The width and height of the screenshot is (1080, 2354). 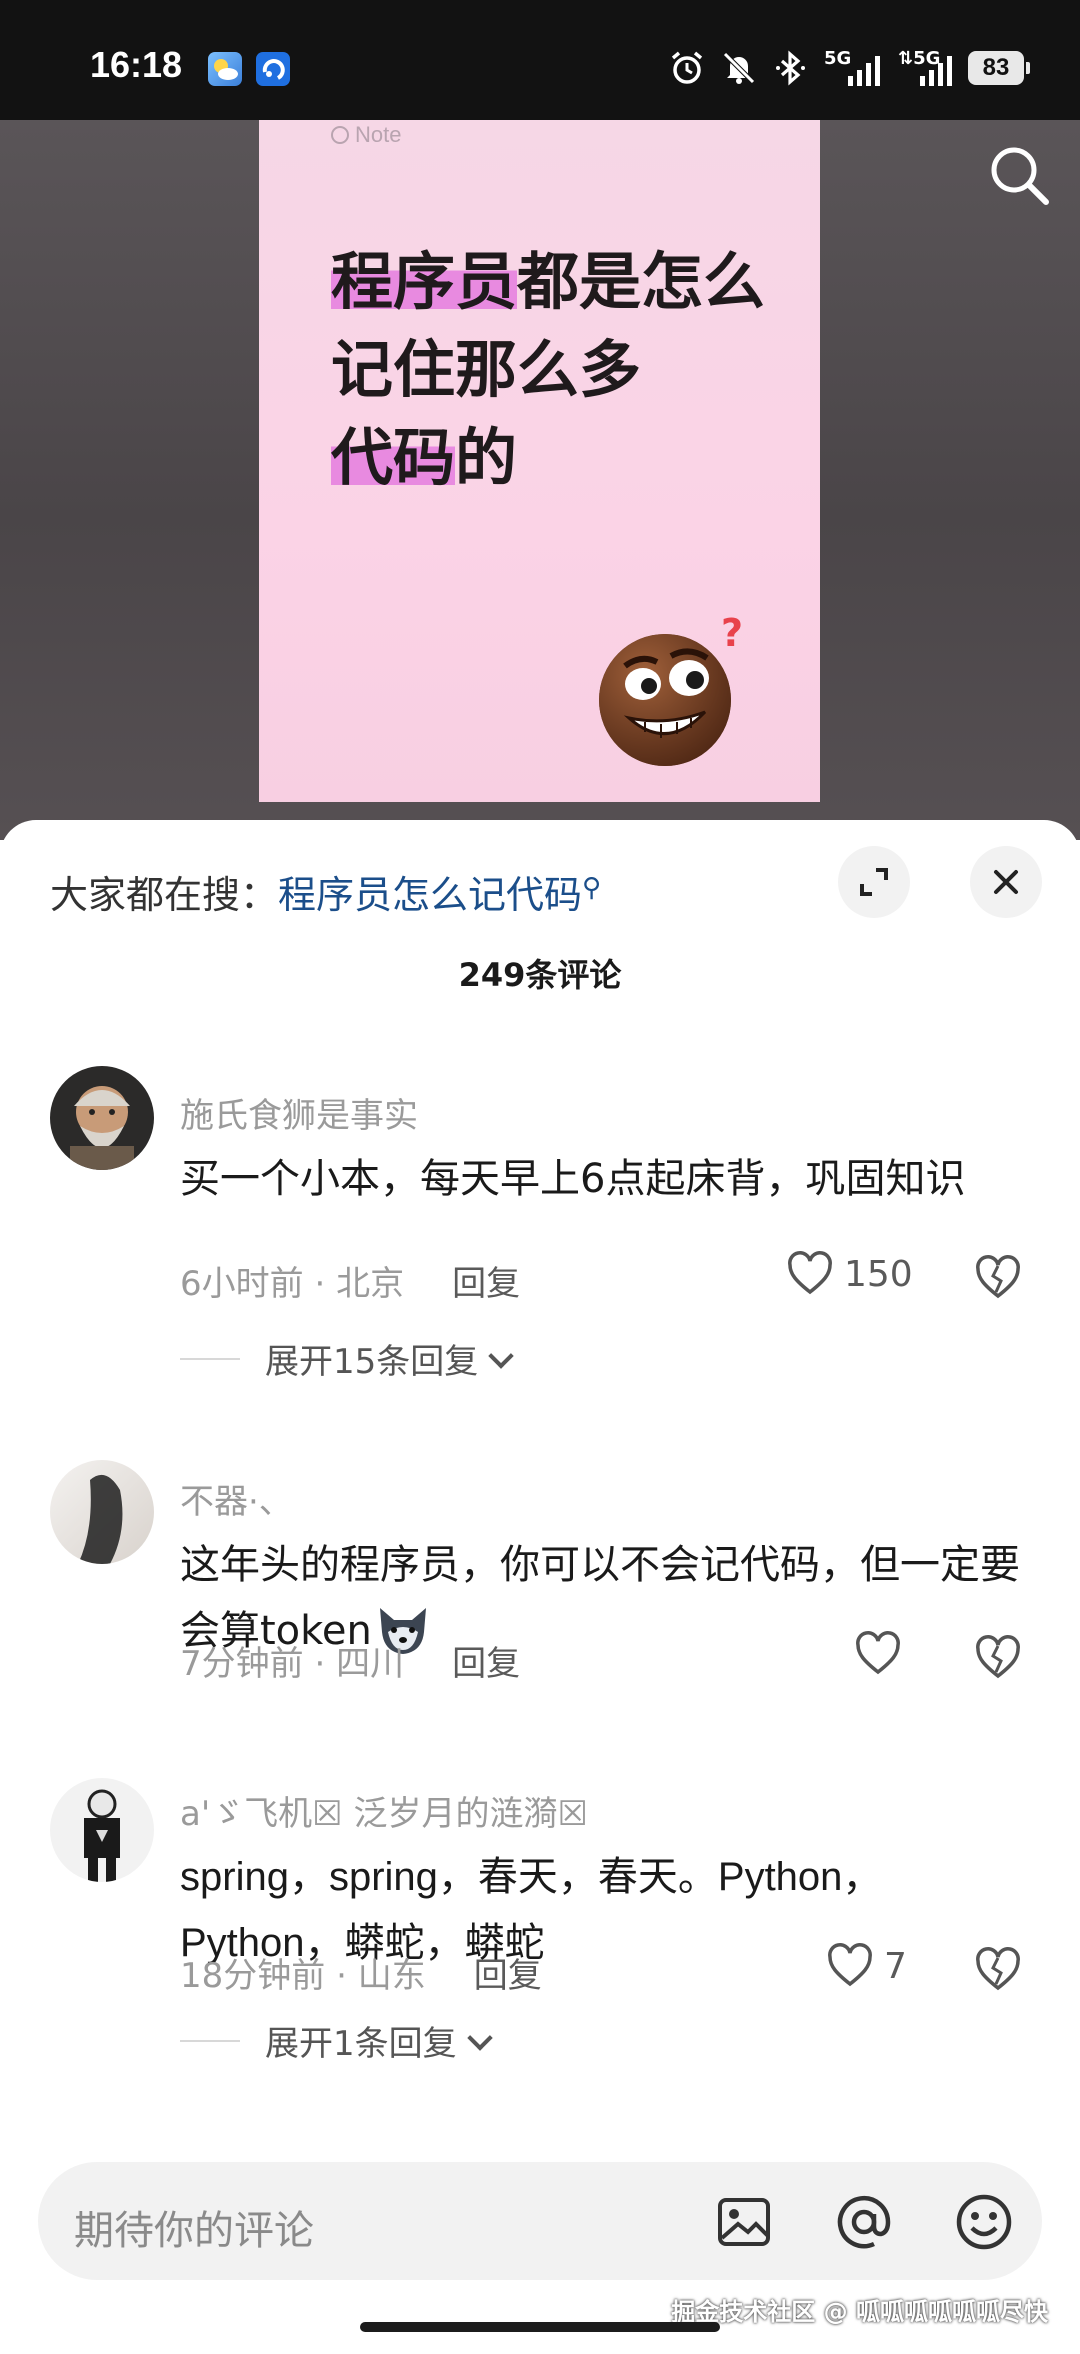 What do you see at coordinates (136, 64) in the screenshot?
I see `status-time: 16:18` at bounding box center [136, 64].